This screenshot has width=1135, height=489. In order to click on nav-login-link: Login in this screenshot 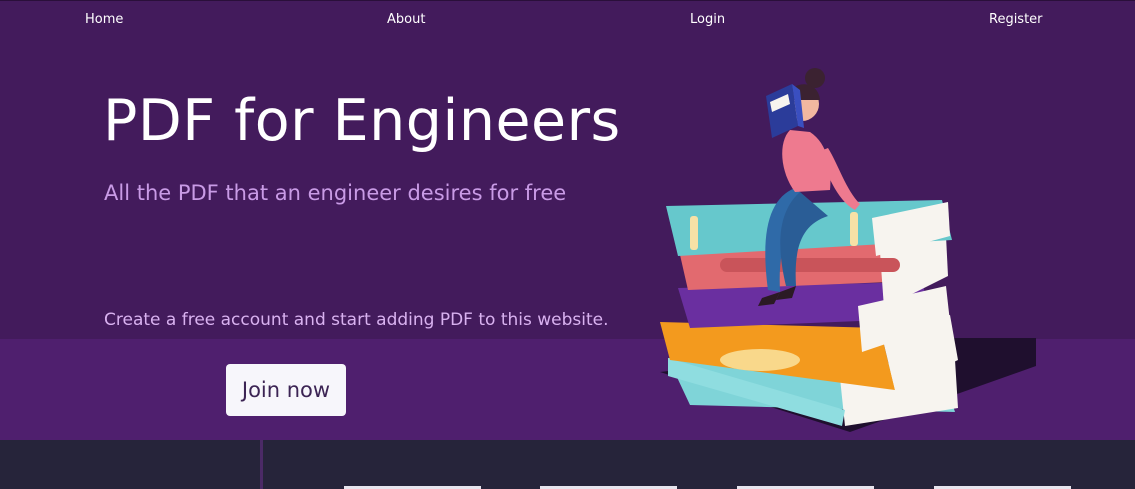, I will do `click(707, 19)`.